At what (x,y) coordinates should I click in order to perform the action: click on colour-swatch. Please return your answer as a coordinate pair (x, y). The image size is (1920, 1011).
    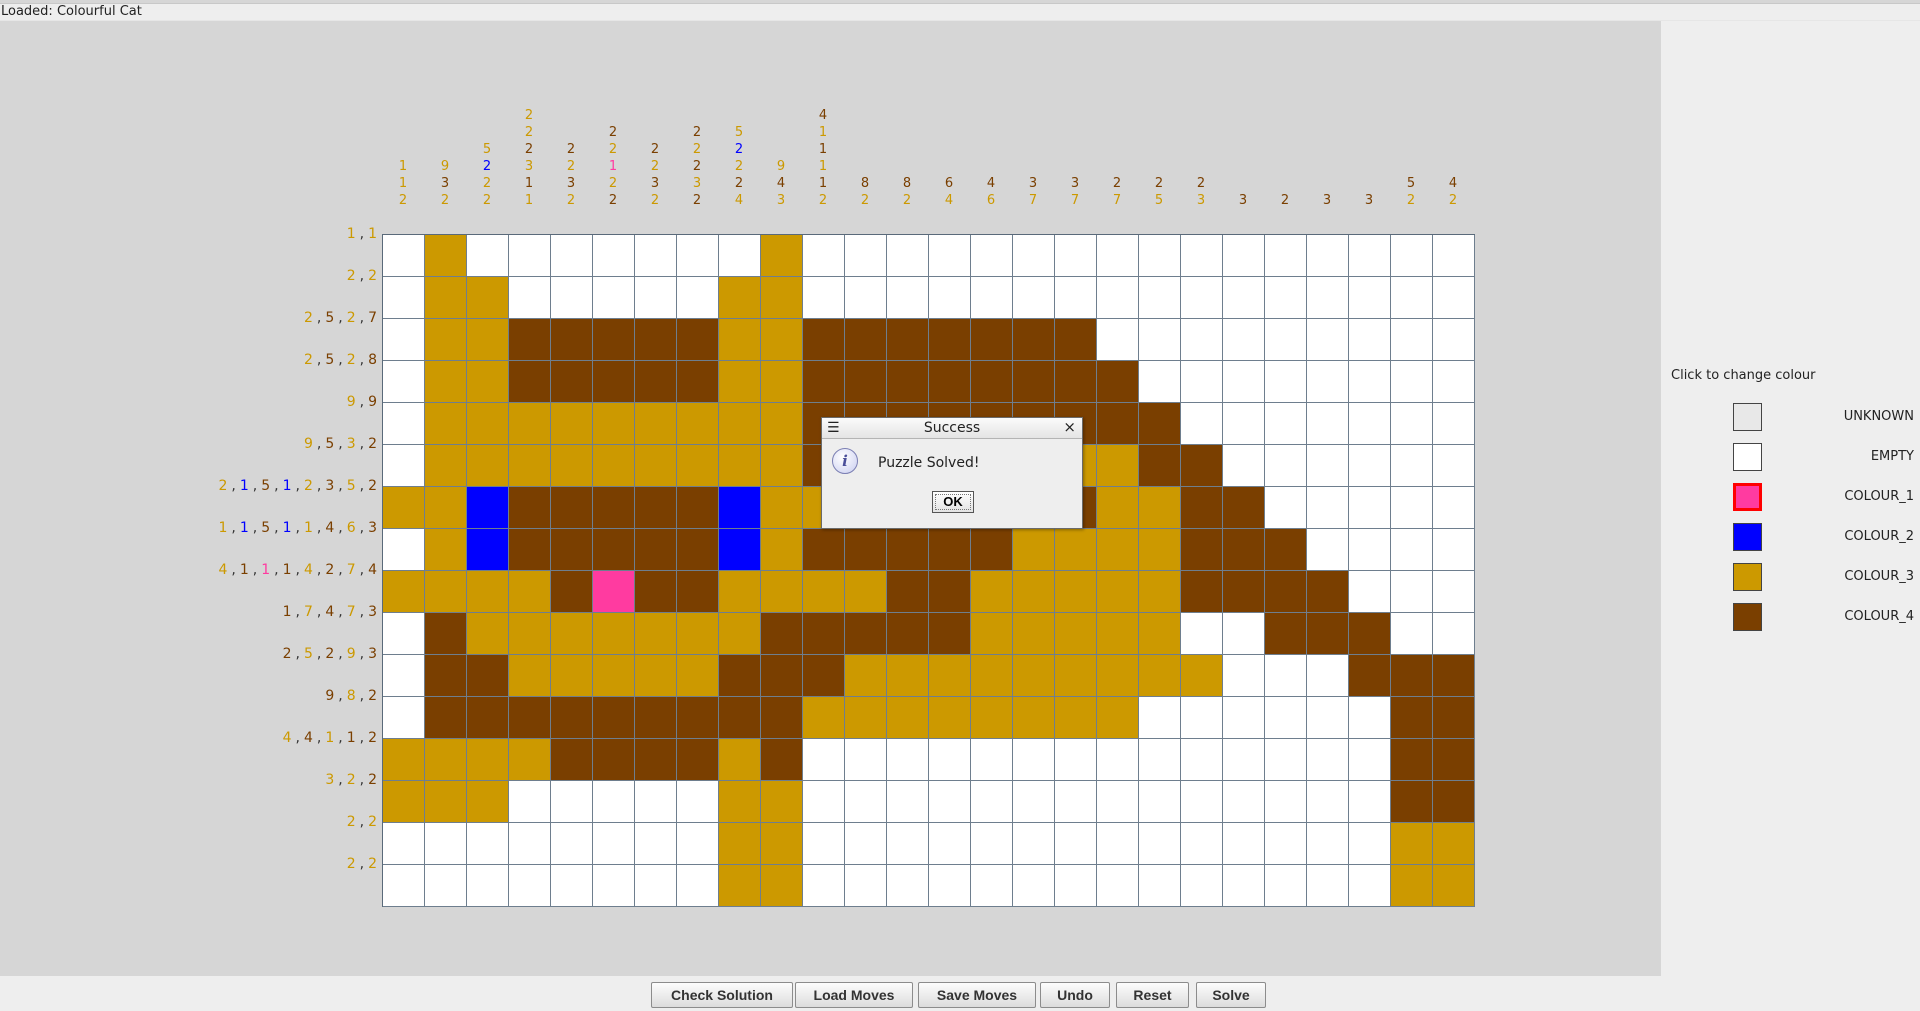
    Looking at the image, I should click on (1747, 457).